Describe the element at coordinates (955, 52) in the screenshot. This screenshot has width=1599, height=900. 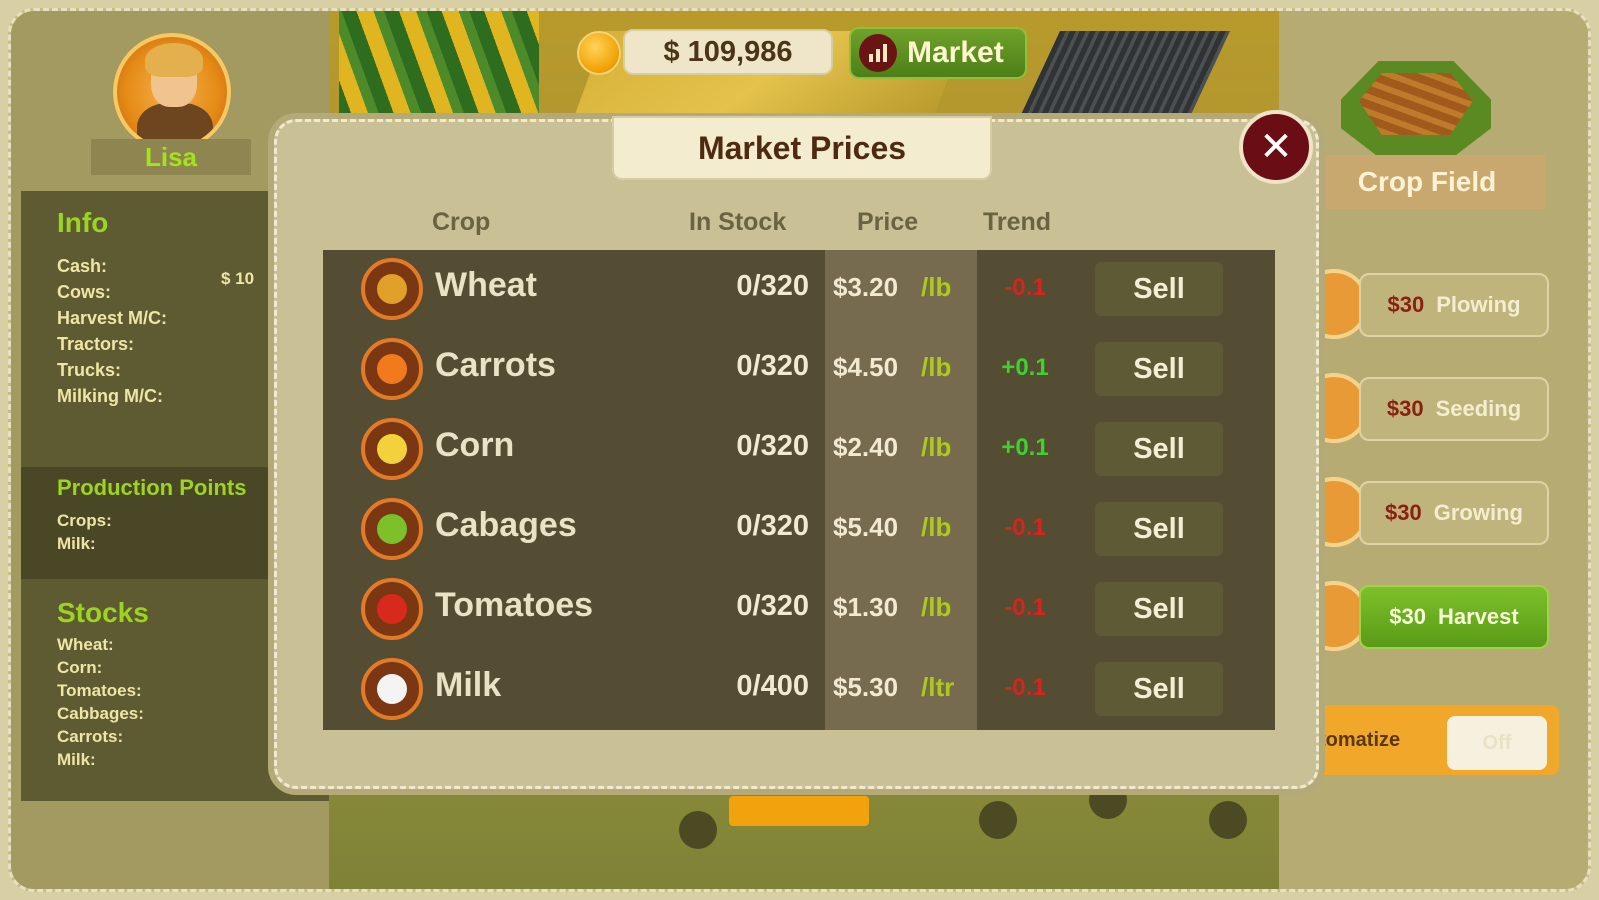
I see `market-button-label: Market` at that location.